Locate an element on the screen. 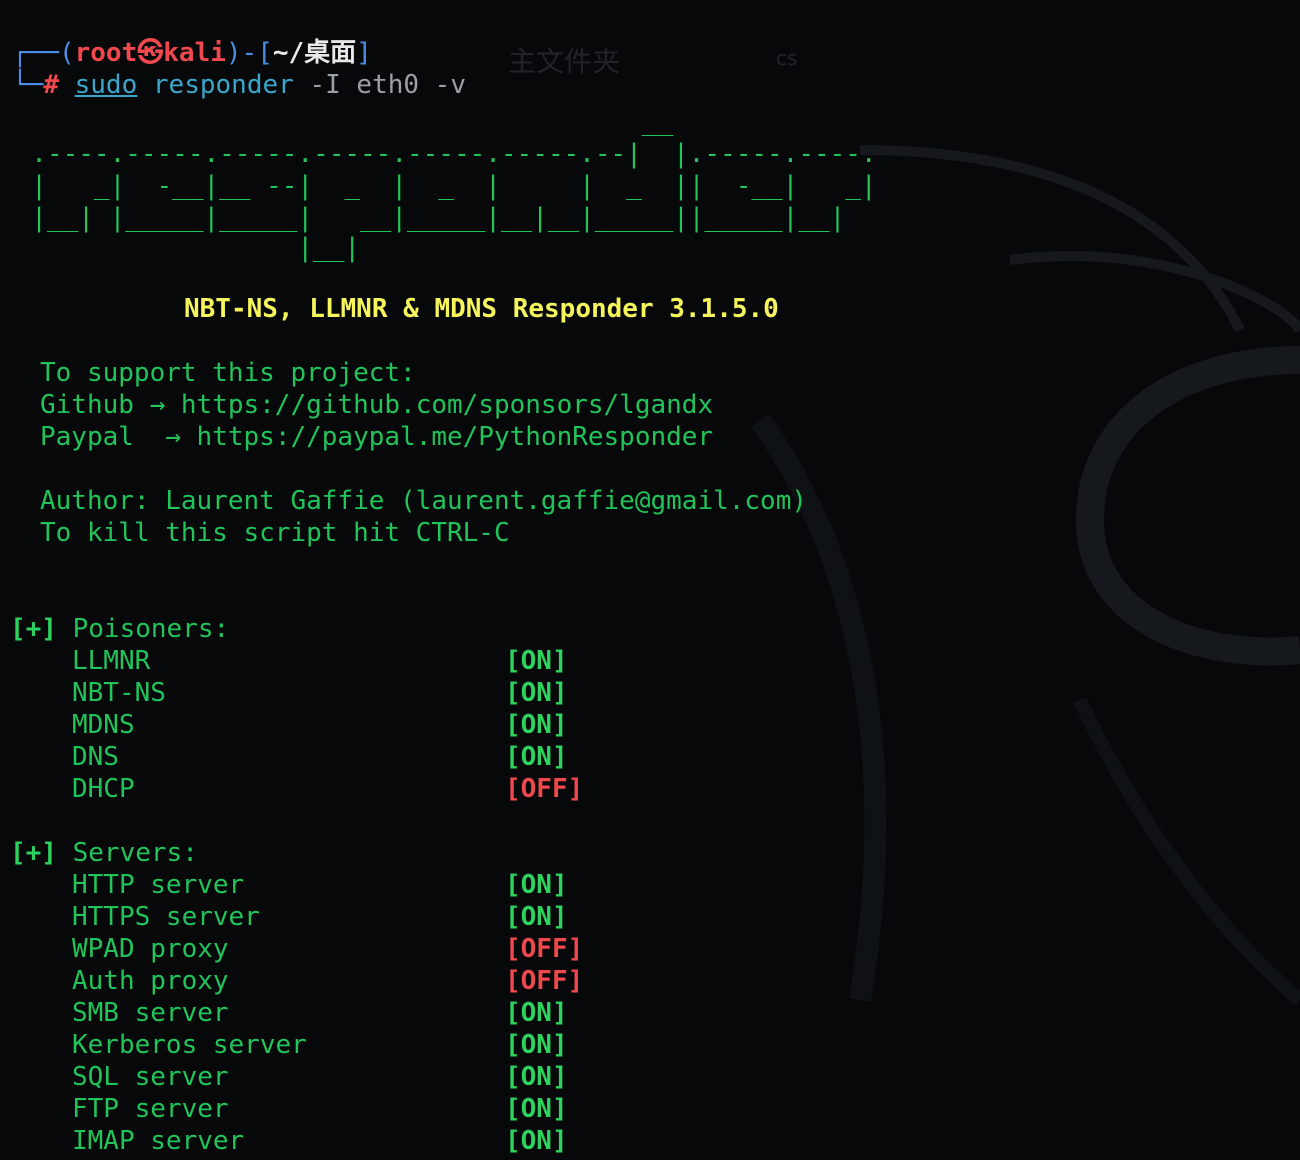 The height and width of the screenshot is (1160, 1300). github-label: Github is located at coordinates (87, 405).